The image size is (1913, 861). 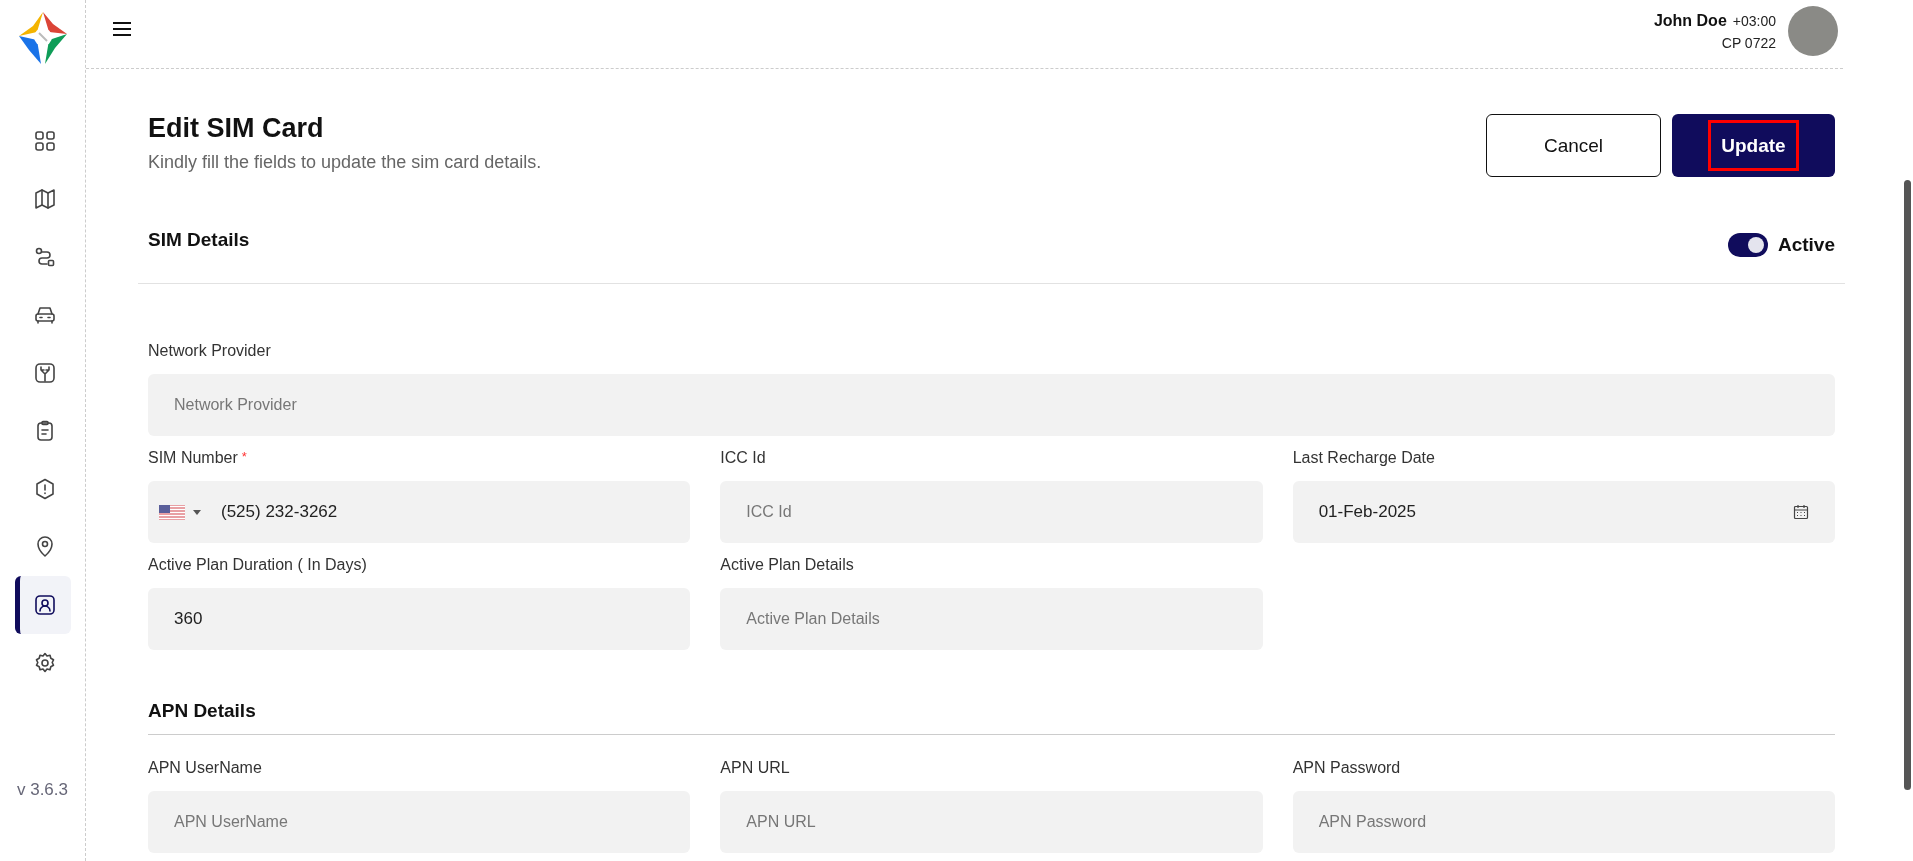 What do you see at coordinates (1563, 822) in the screenshot?
I see `input-field: APN Password` at bounding box center [1563, 822].